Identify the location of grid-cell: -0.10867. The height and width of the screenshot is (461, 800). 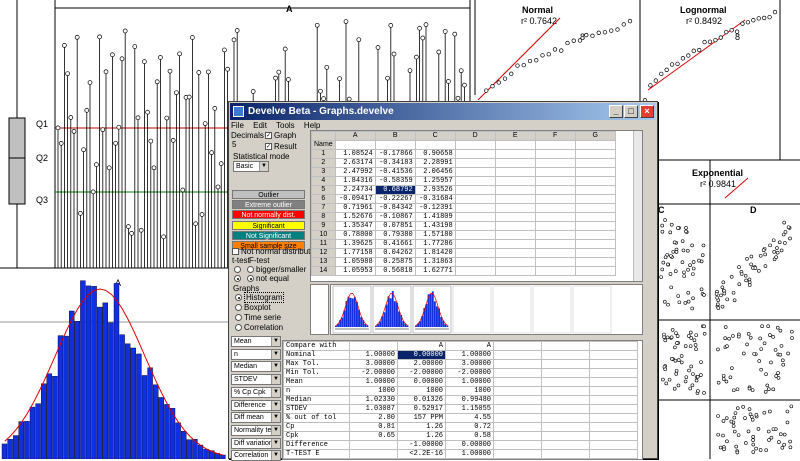
(395, 216).